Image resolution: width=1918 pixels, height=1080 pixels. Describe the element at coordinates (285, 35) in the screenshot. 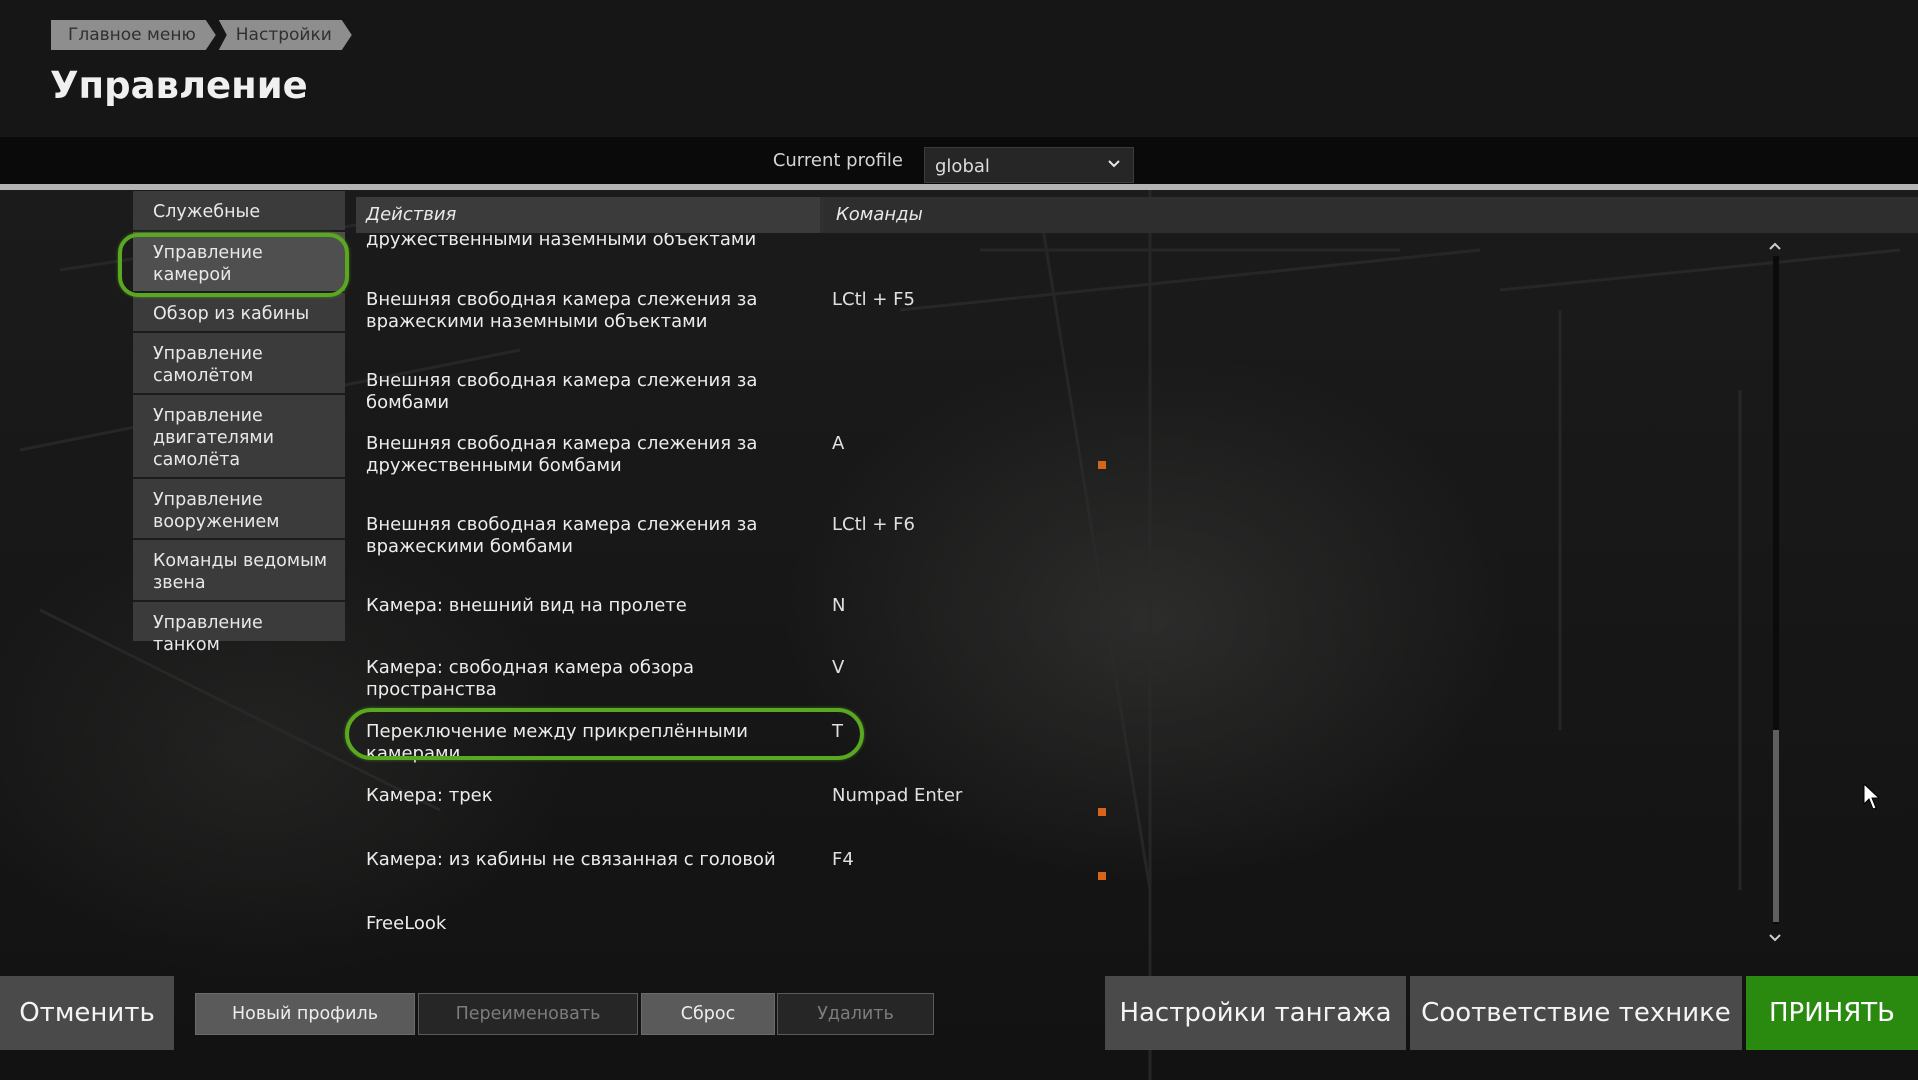

I see `breadcrumb-settings: Настройки` at that location.